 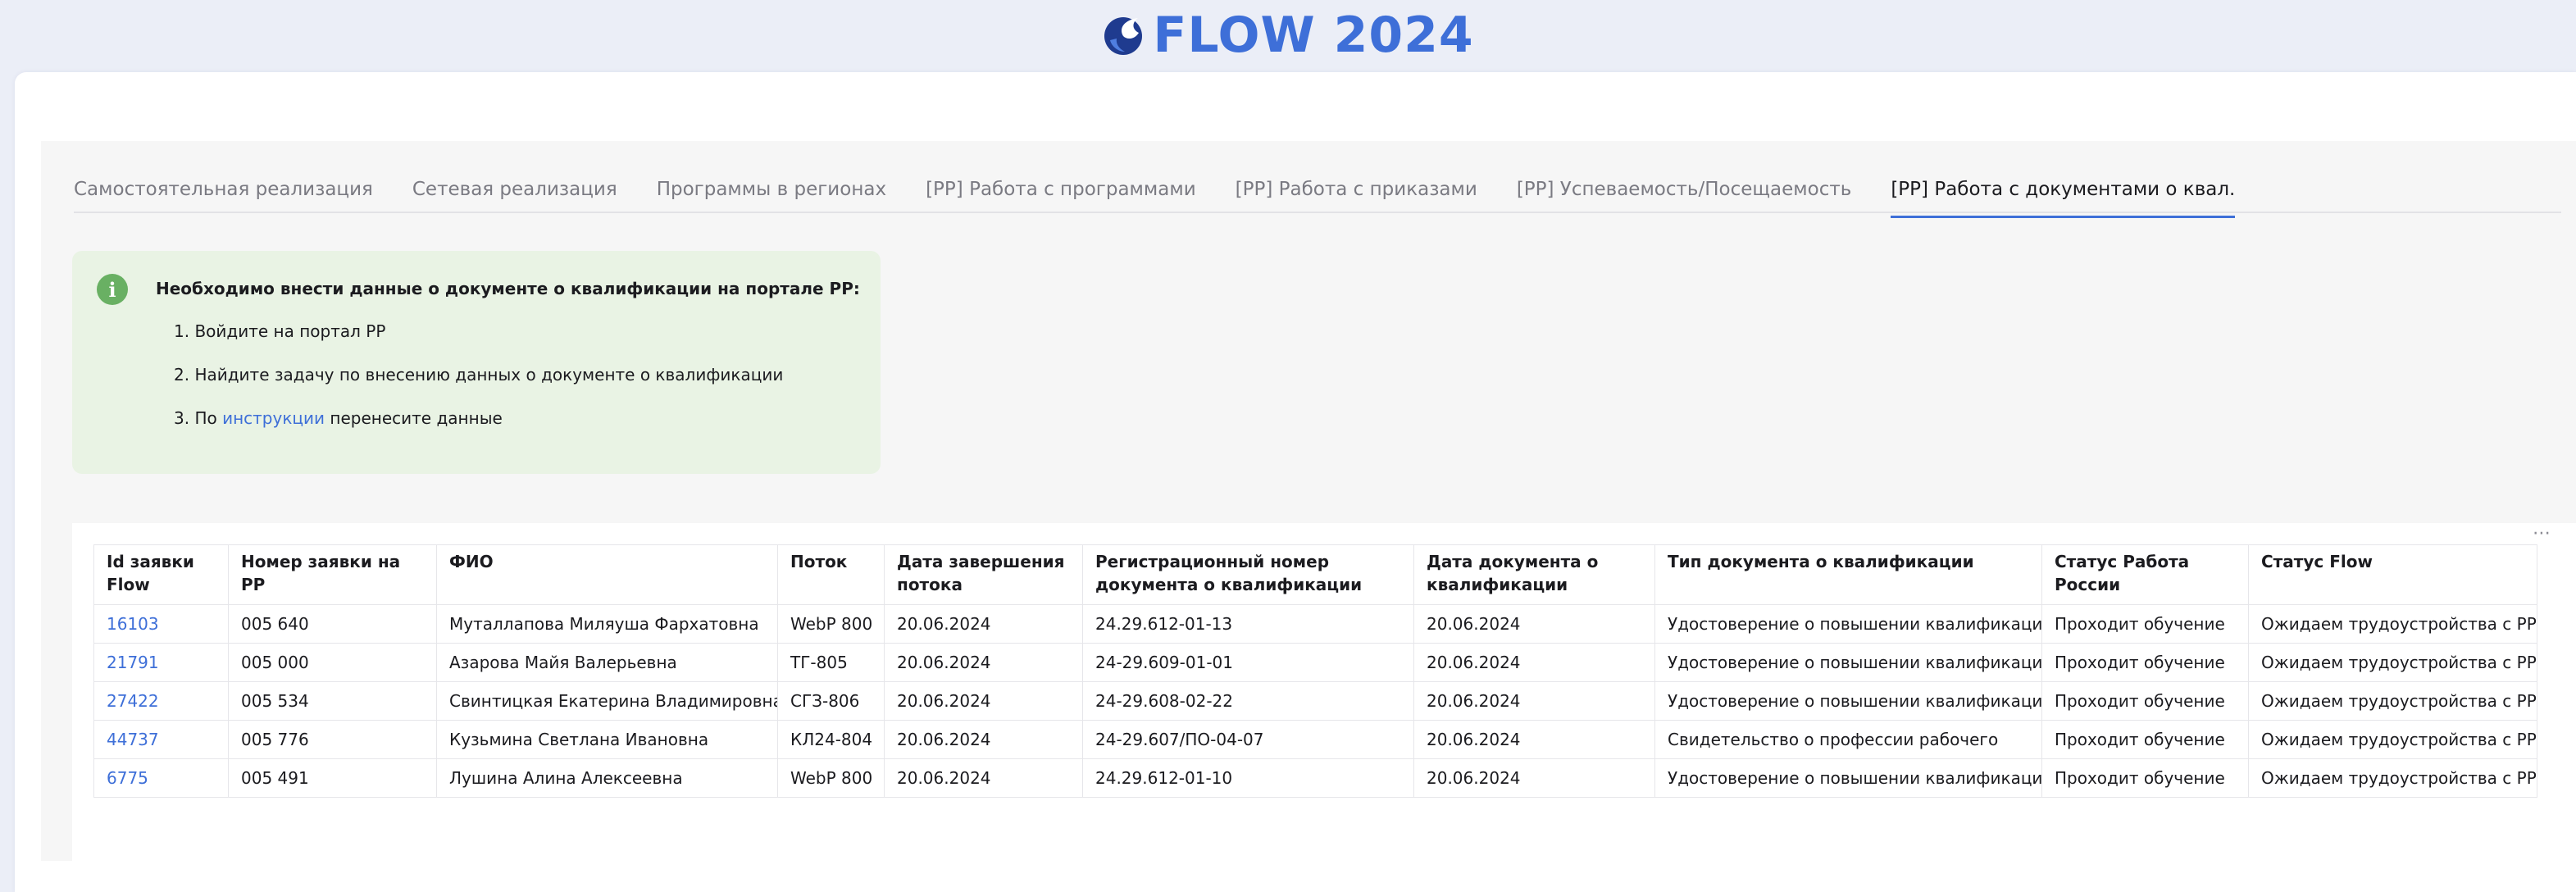 I want to click on cell-registration-number: 24.29.612-01-13, so click(x=1248, y=624).